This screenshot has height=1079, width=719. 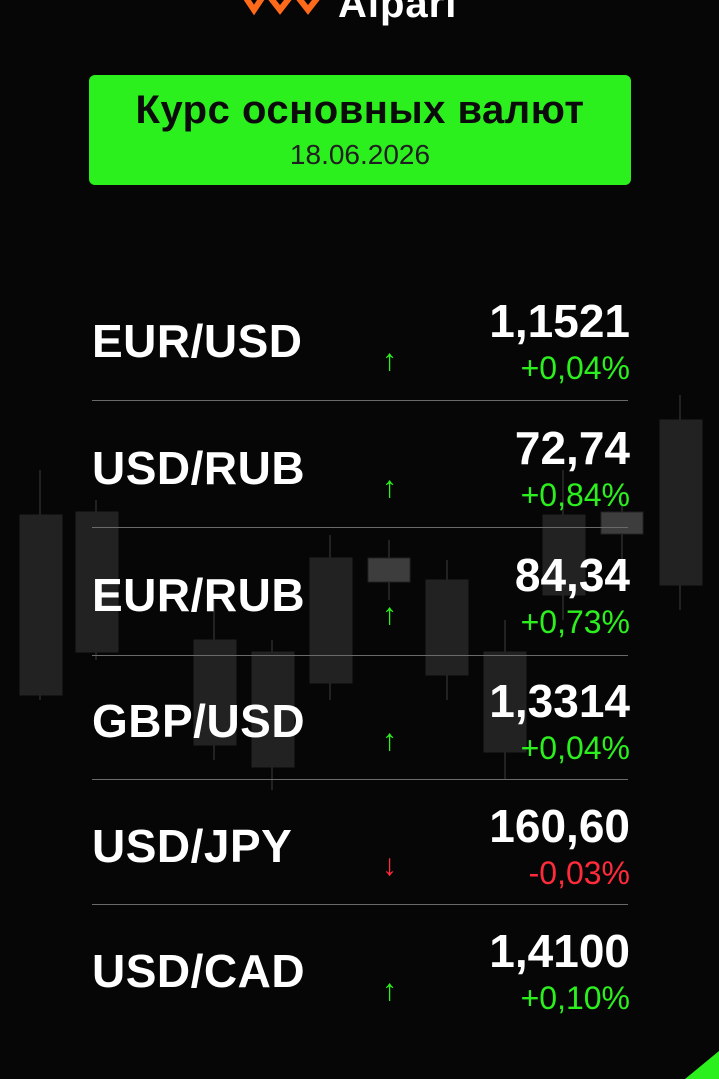 I want to click on rate-value: 160,60, so click(x=559, y=826).